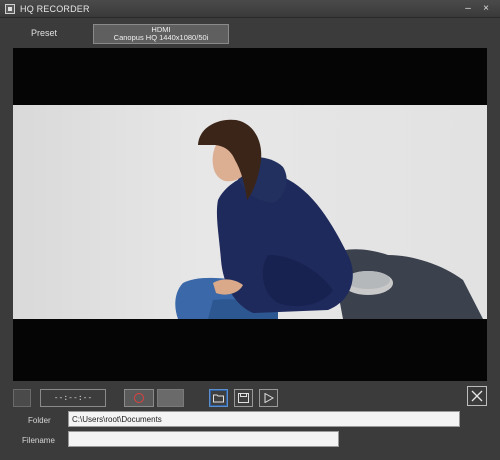 The image size is (500, 460). Describe the element at coordinates (203, 439) in the screenshot. I see `filename-input` at that location.